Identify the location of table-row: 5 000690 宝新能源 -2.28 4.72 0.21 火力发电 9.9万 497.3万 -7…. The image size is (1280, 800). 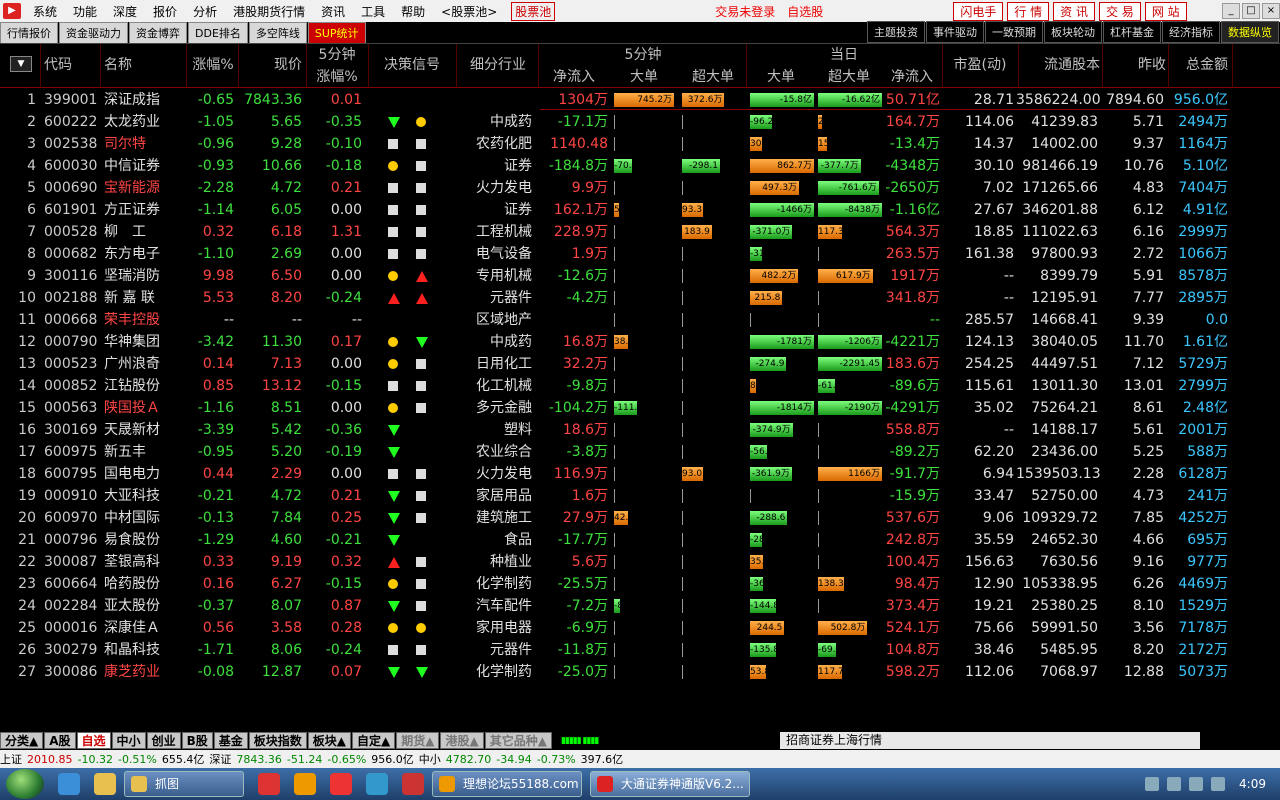
(640, 188).